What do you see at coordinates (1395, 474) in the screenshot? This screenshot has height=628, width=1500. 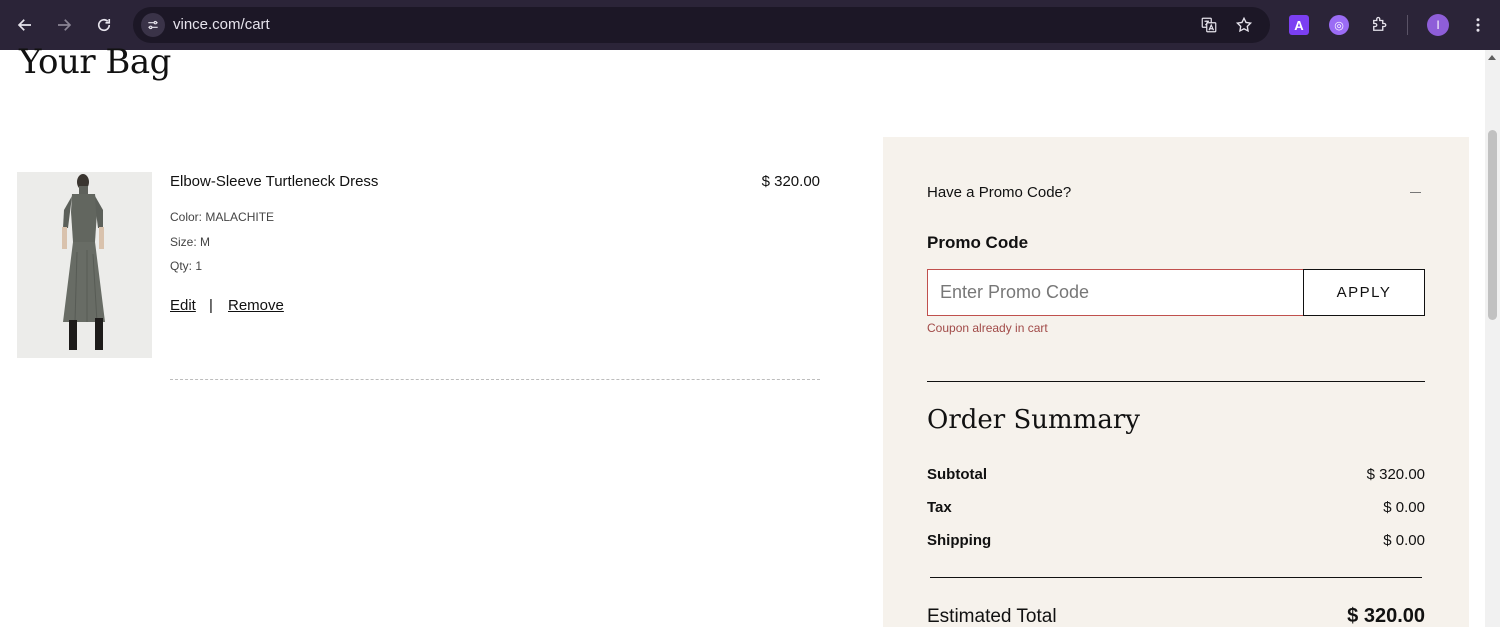 I see `subtotal-value: $ 320.00` at bounding box center [1395, 474].